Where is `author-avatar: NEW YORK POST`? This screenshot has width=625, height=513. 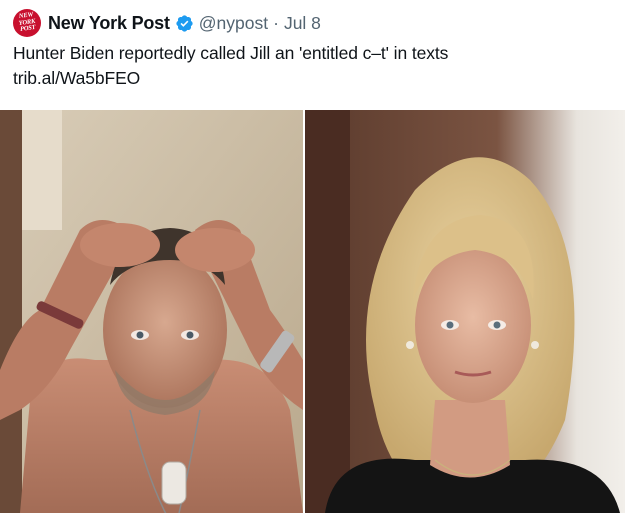 author-avatar: NEW YORK POST is located at coordinates (27, 23).